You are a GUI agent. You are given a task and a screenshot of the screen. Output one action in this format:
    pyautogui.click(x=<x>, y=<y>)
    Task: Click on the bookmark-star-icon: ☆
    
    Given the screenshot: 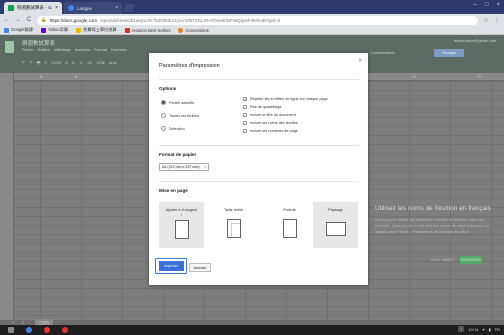 What is the action you would take?
    pyautogui.click(x=486, y=20)
    